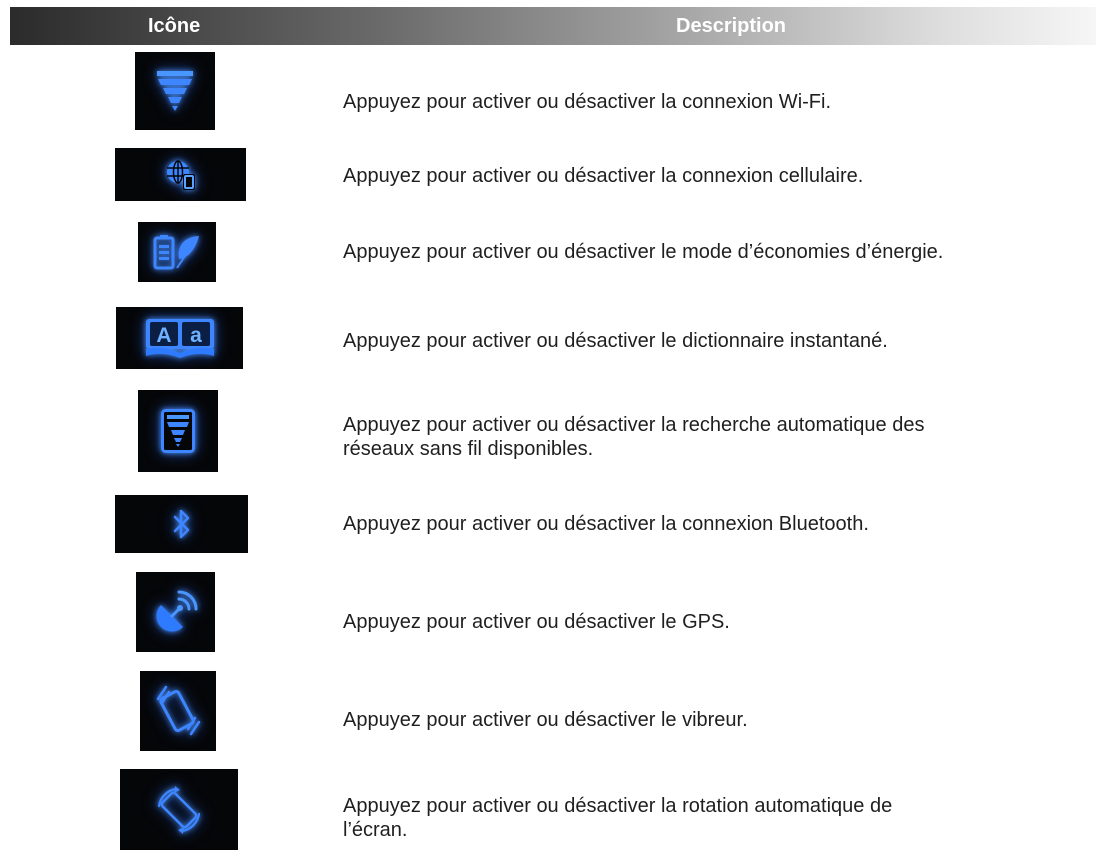 This screenshot has width=1098, height=852. I want to click on header-description-column: Description, so click(731, 26).